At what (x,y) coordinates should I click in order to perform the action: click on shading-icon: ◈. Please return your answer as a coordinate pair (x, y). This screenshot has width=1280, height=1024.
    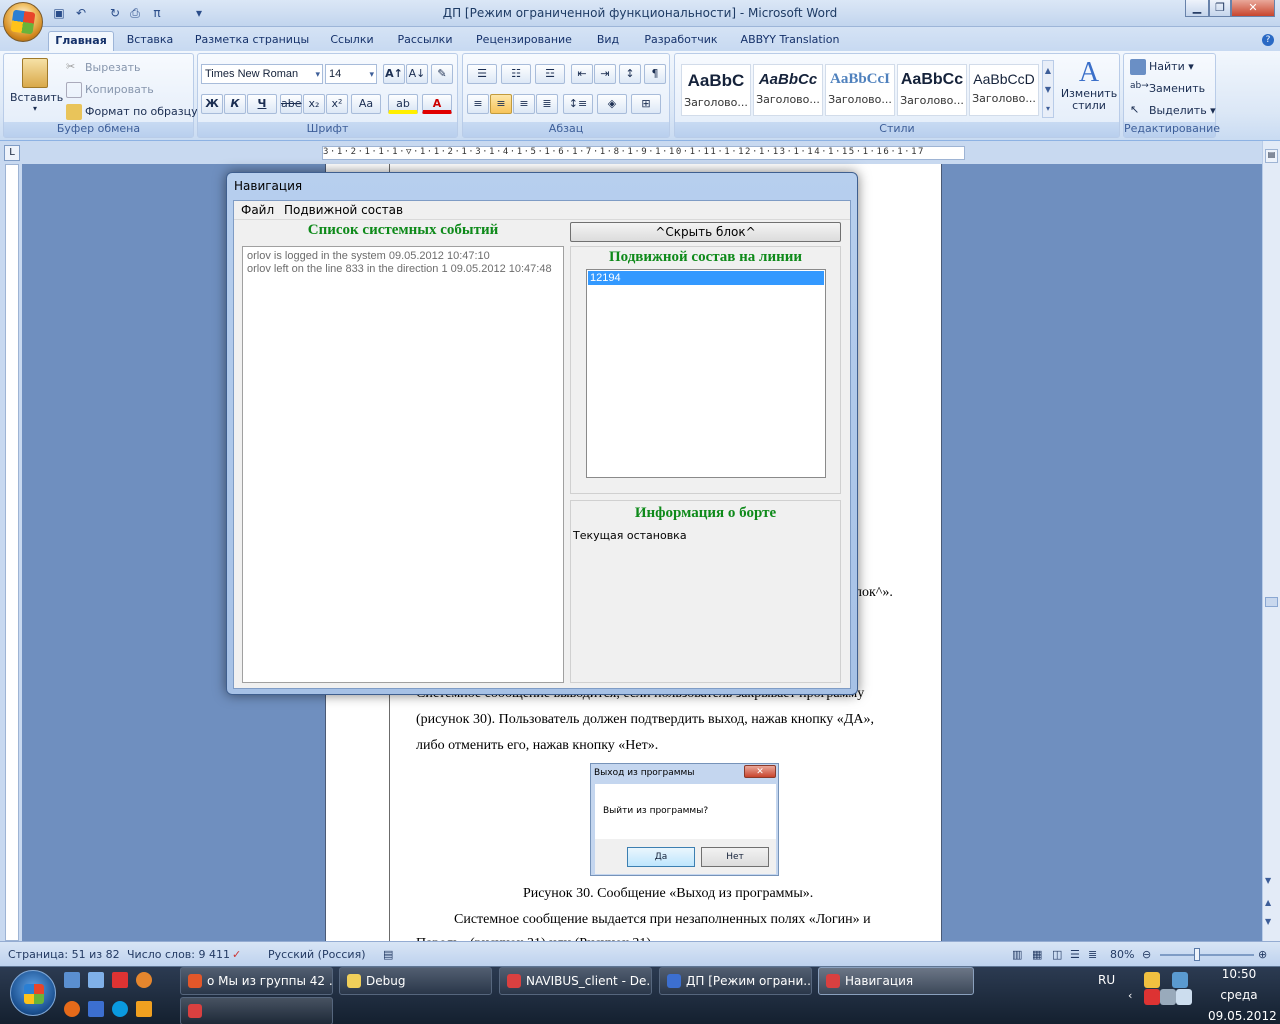
    Looking at the image, I should click on (612, 104).